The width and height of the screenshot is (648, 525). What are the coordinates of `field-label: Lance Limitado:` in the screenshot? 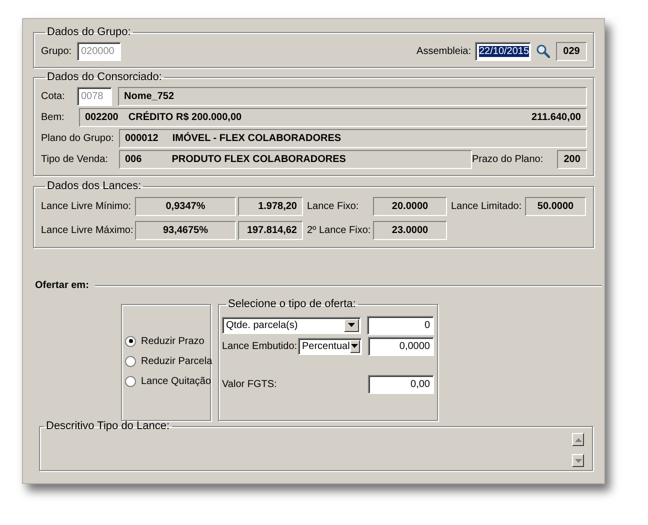 It's located at (486, 206).